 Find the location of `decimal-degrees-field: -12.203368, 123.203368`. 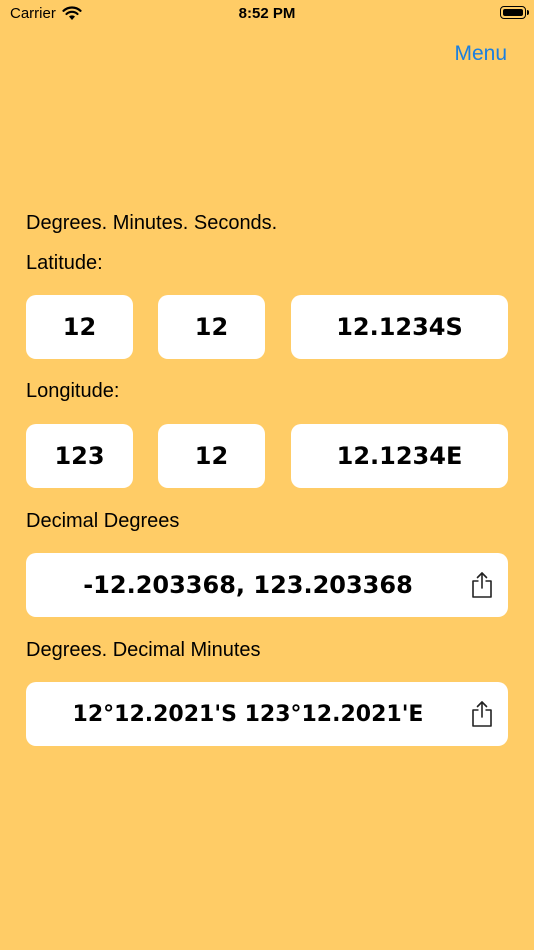

decimal-degrees-field: -12.203368, 123.203368 is located at coordinates (267, 585).